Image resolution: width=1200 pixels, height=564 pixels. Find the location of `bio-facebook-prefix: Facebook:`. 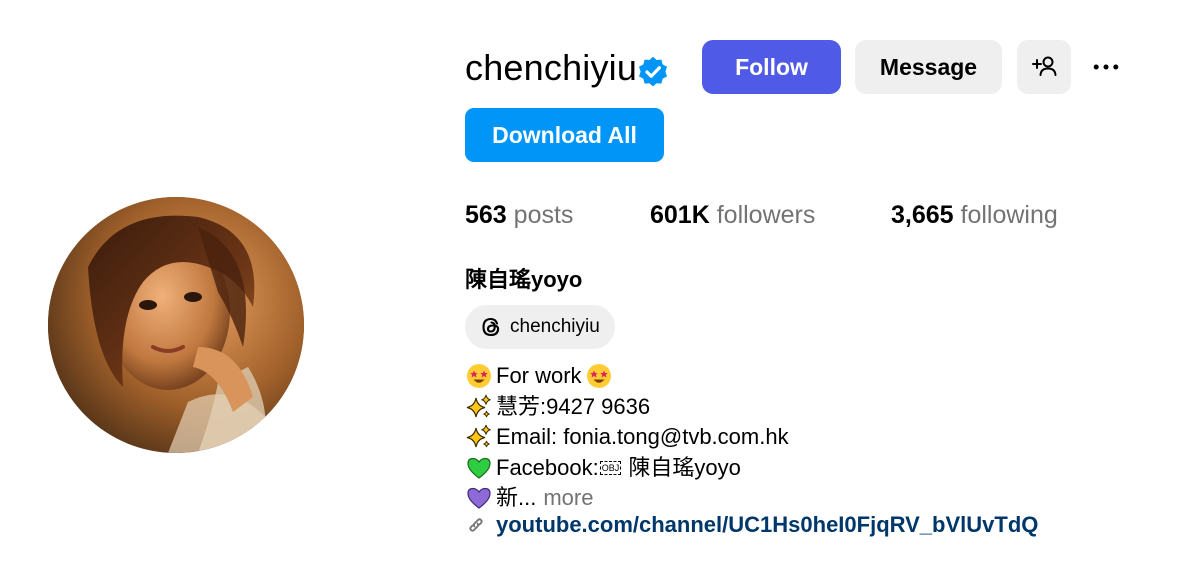

bio-facebook-prefix: Facebook: is located at coordinates (547, 467).